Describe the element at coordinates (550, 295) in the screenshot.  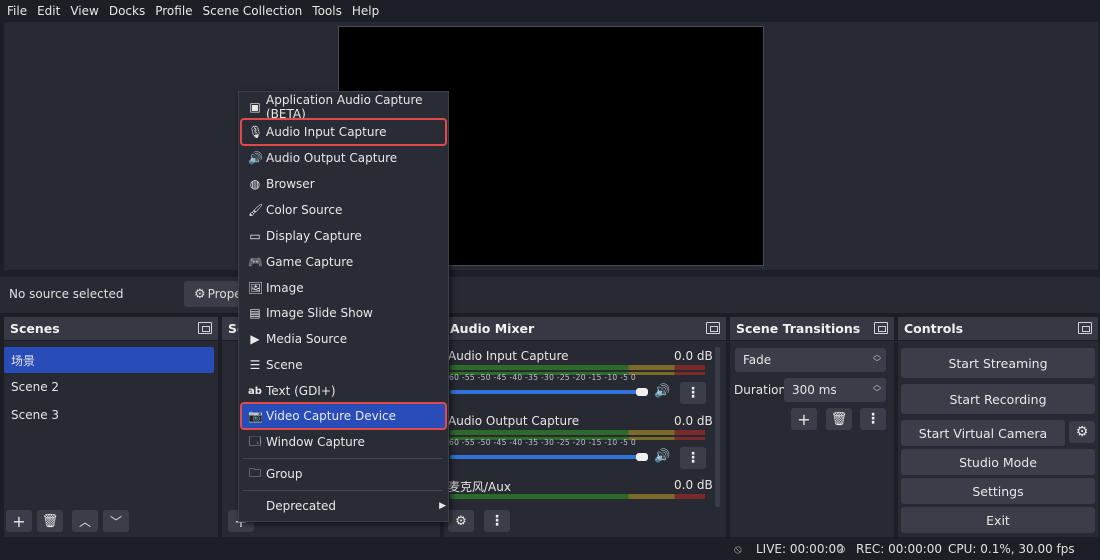
I see `source-toolbar` at that location.